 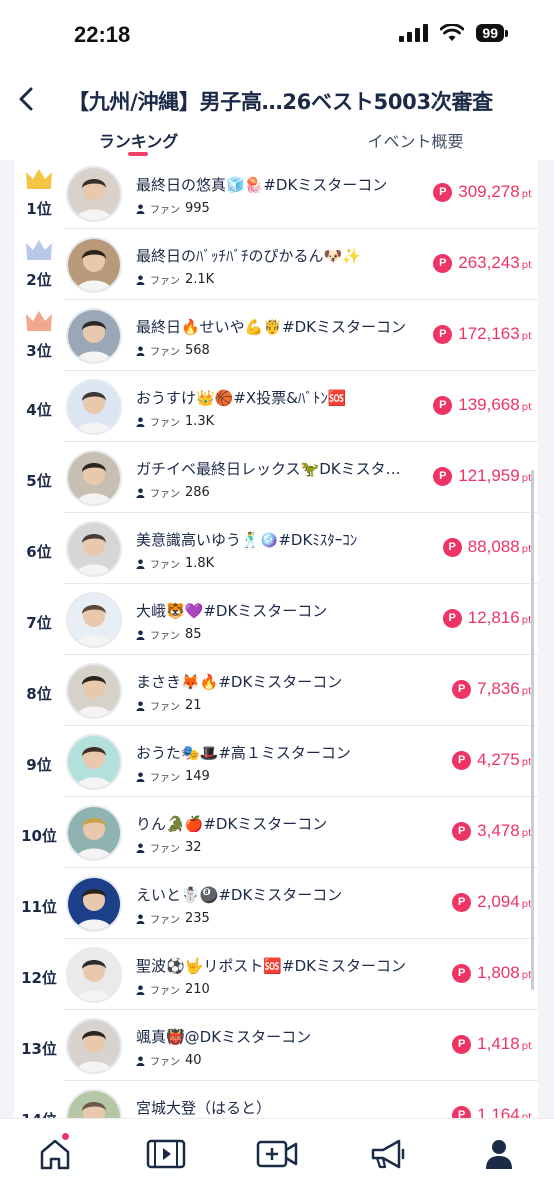 What do you see at coordinates (276, 406) in the screenshot?
I see `ranking-row: 4位 おうすけ👑🏀#X投票&ﾊﾞﾄﾝ🆘 ファン 1.3K P 139,668 pt` at bounding box center [276, 406].